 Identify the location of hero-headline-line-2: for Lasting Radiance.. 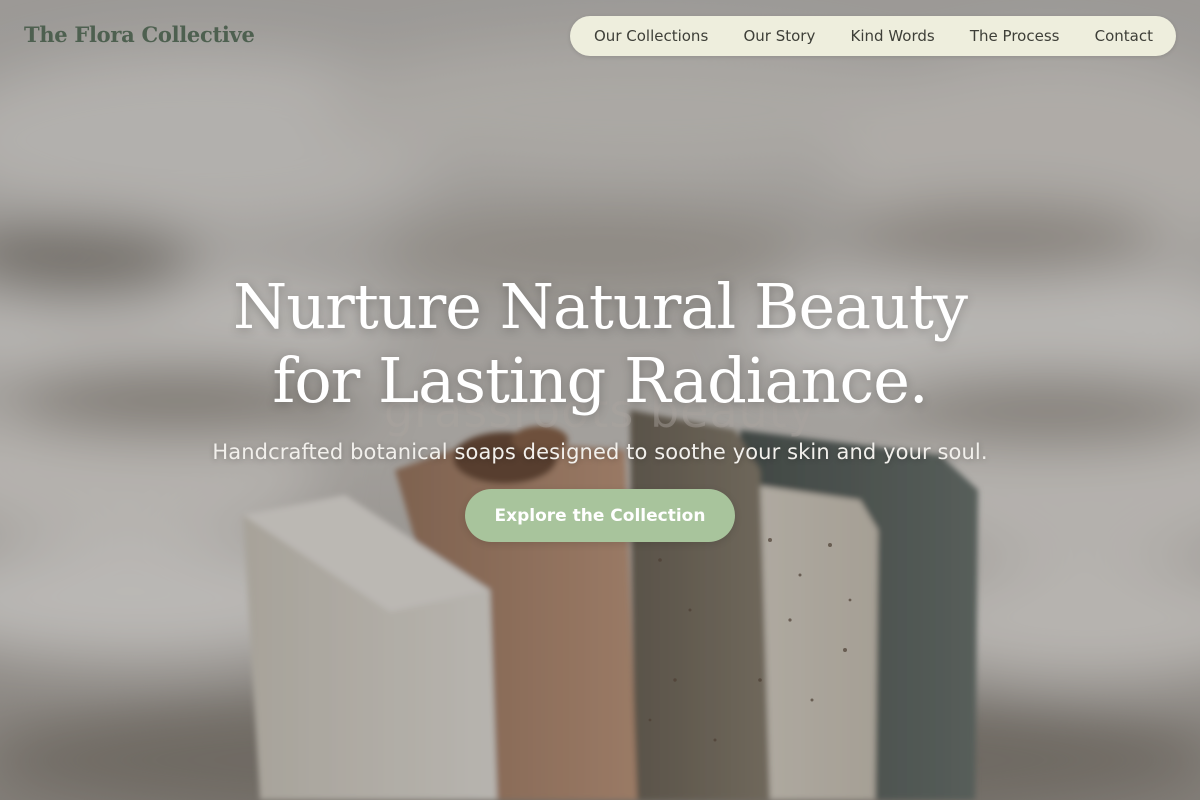
(600, 380).